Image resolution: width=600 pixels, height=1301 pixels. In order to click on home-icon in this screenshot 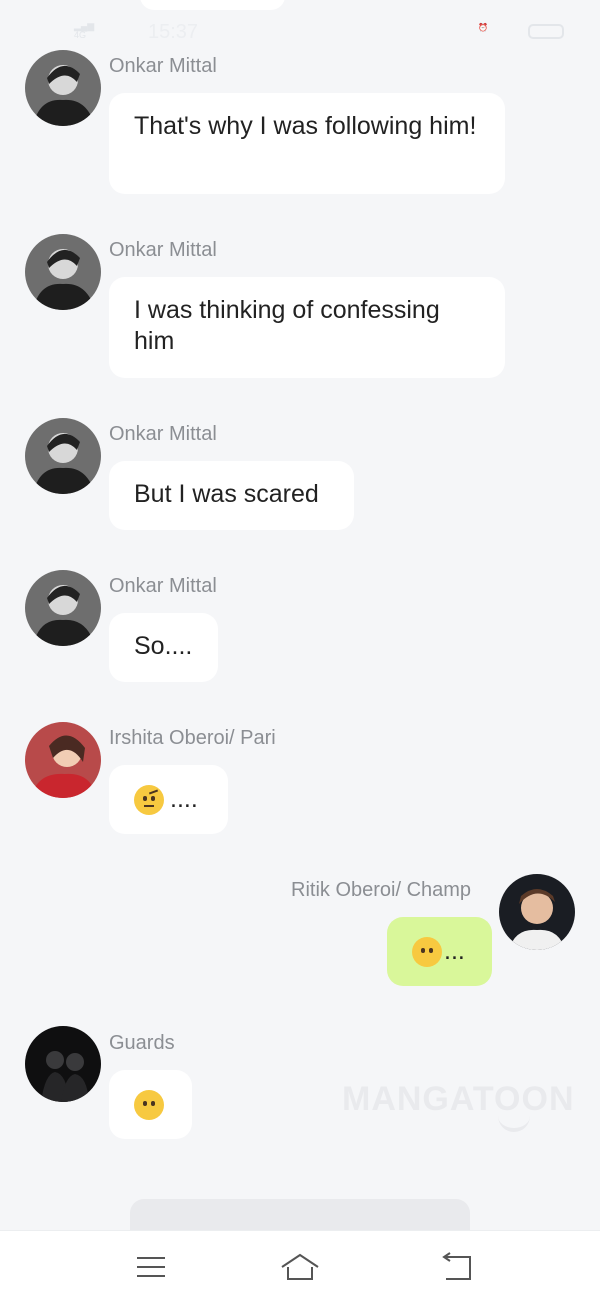, I will do `click(300, 1267)`.